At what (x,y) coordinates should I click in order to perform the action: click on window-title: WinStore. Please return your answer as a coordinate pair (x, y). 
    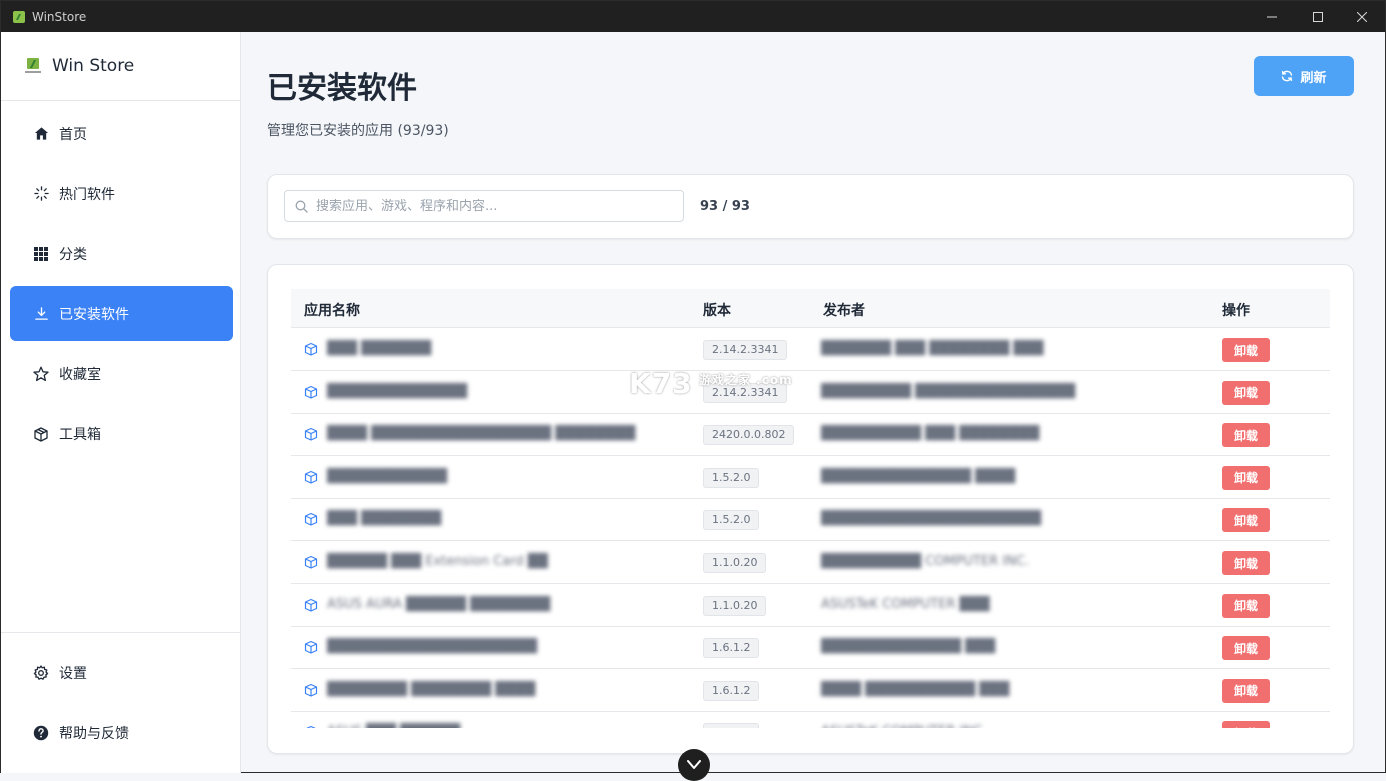
    Looking at the image, I should click on (59, 16).